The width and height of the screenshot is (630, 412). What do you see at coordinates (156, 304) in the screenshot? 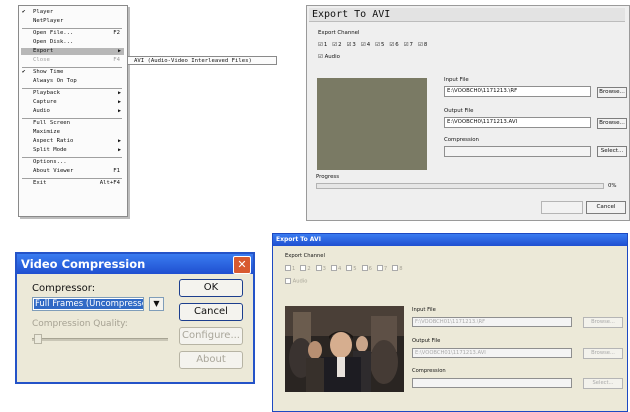
I see `dropdown-arrow: ▼` at bounding box center [156, 304].